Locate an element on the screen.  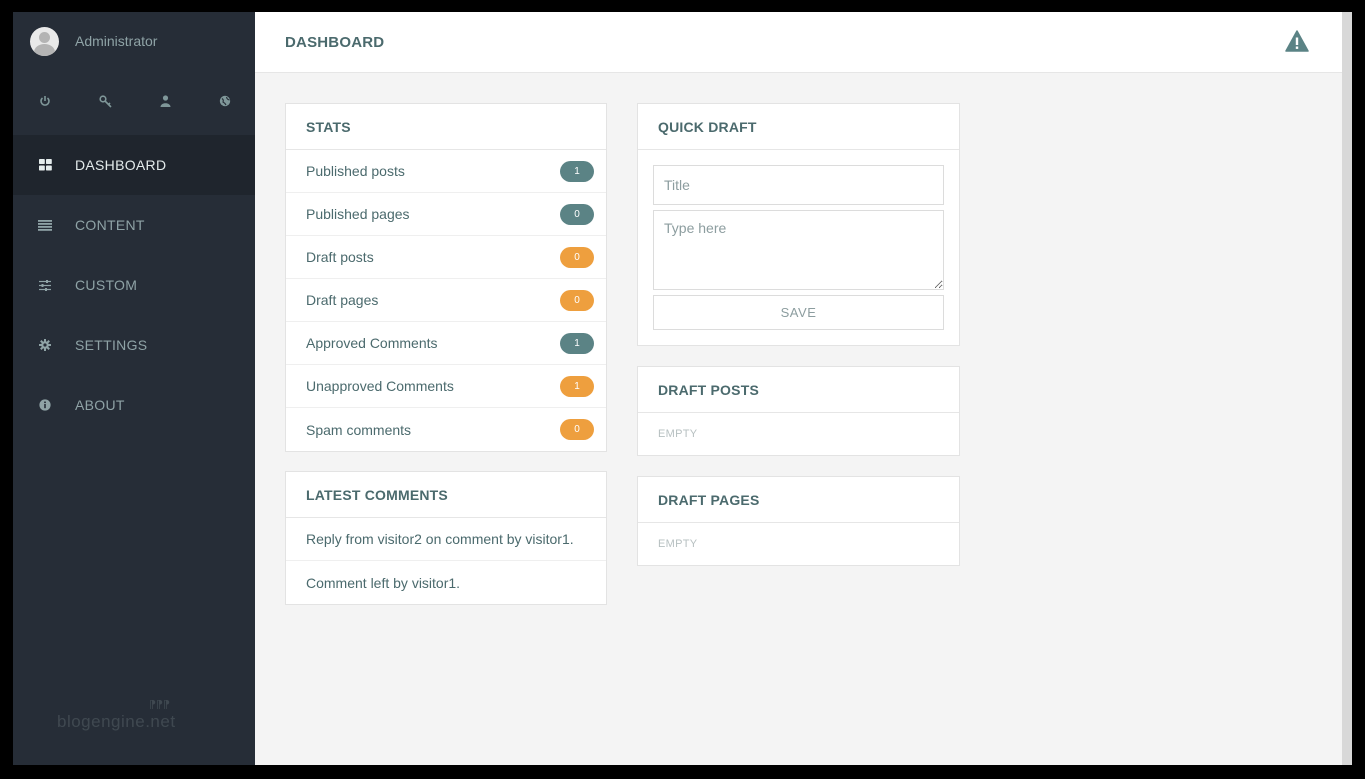
sidebar-item-about: ABOUT is located at coordinates (134, 405).